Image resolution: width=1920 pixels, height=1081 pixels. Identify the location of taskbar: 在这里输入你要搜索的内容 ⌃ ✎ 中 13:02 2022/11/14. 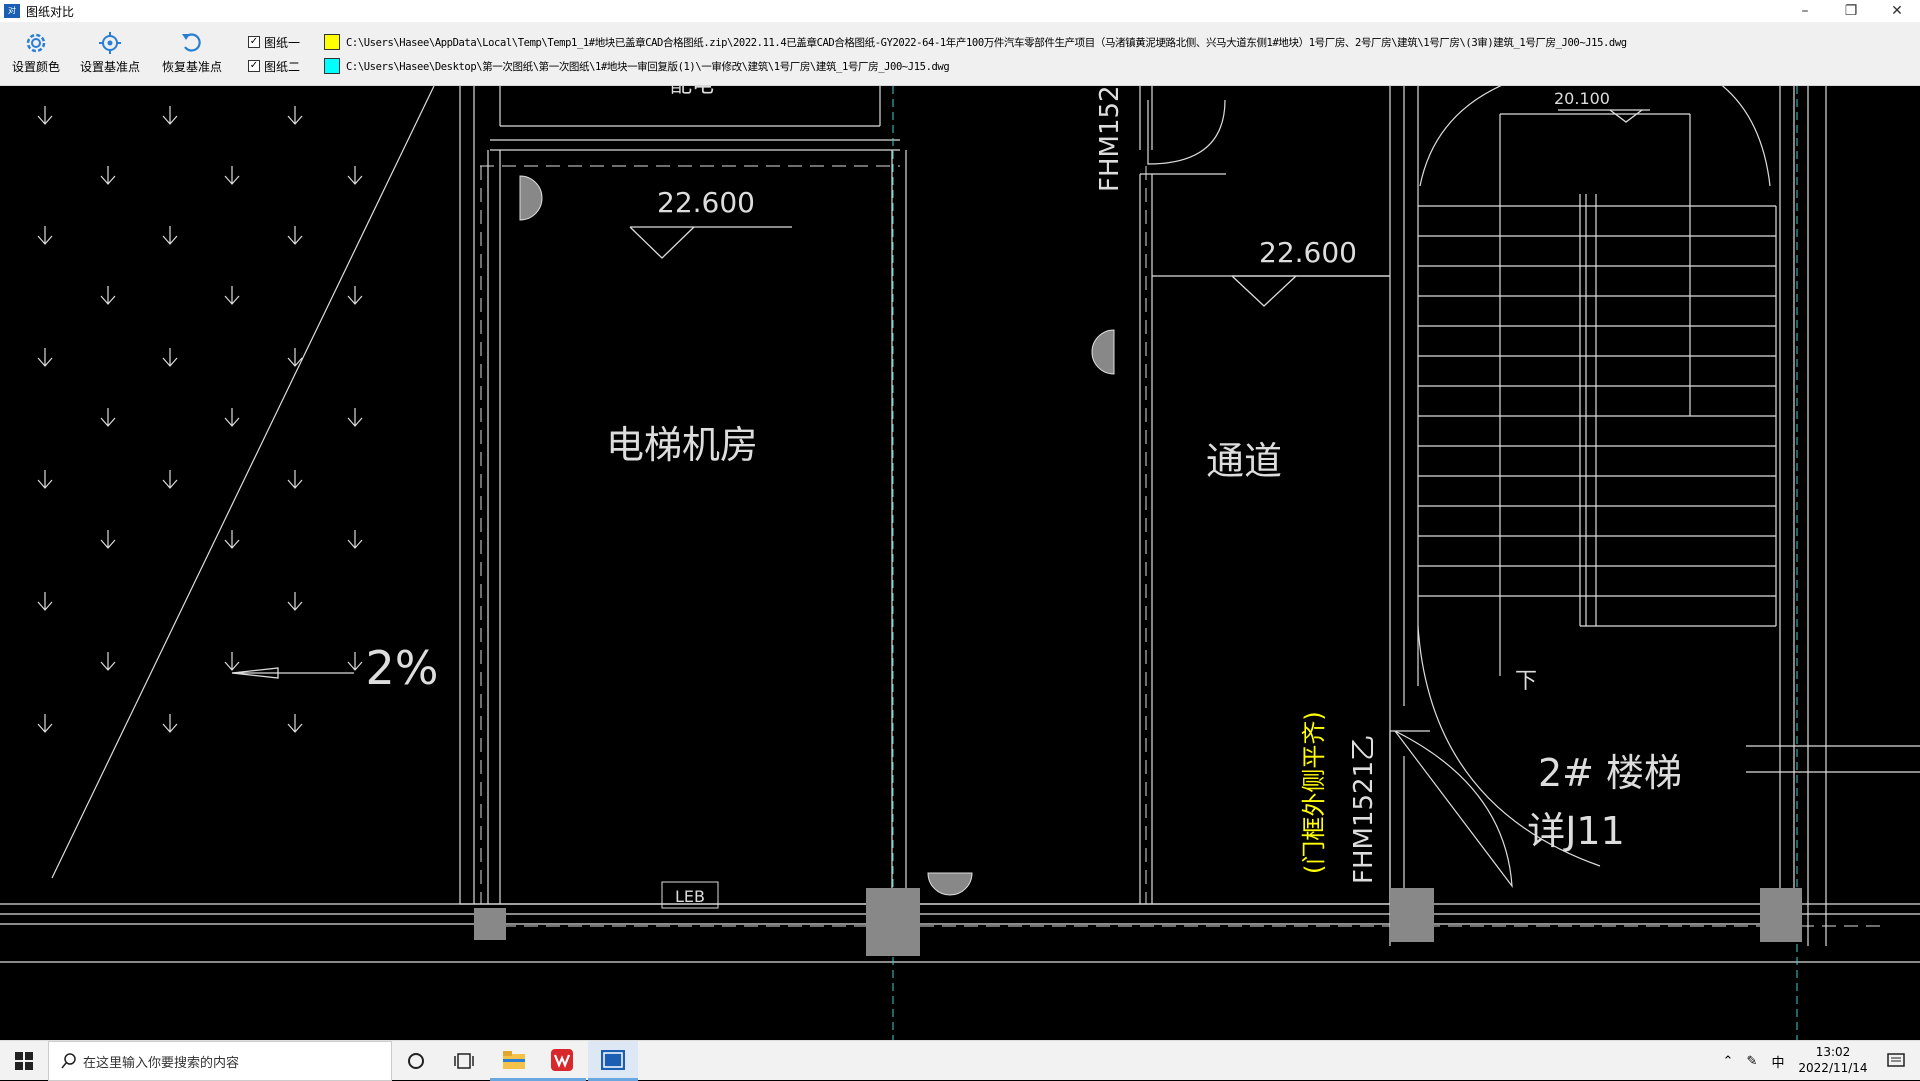
(960, 1060).